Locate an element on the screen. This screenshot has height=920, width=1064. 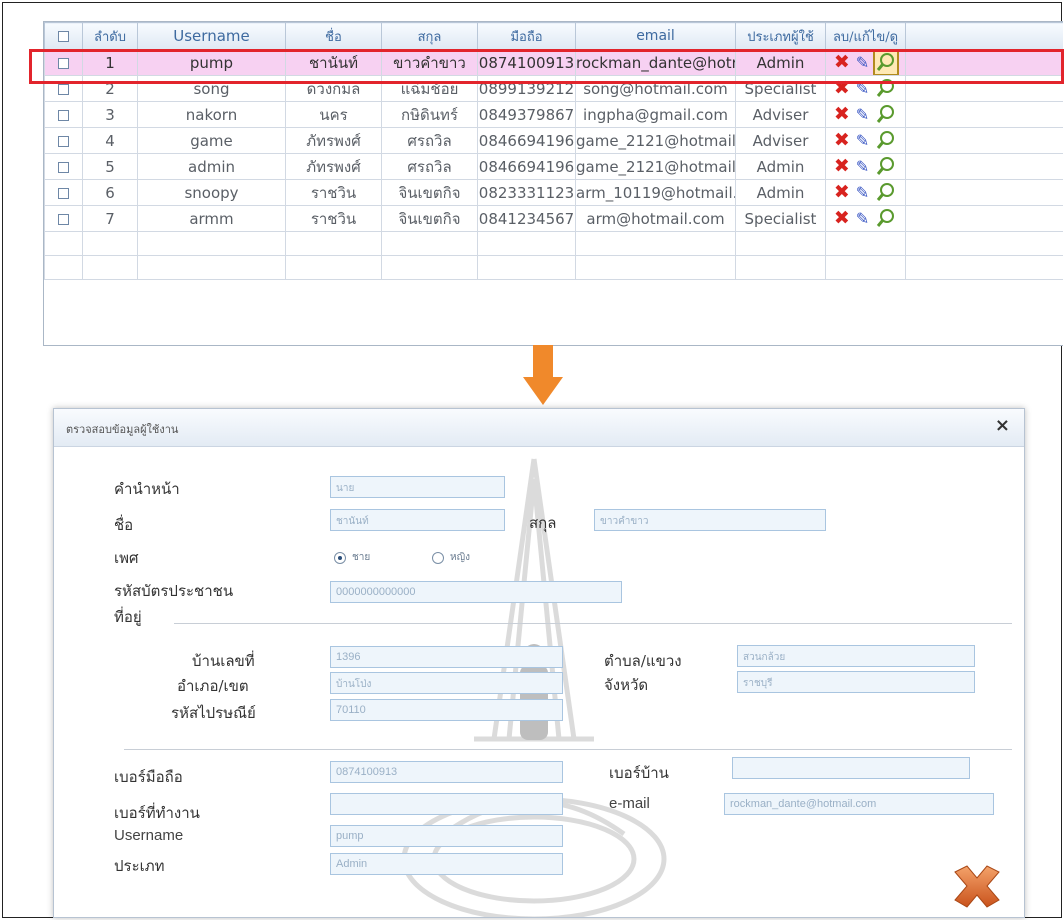
gender-female-text: หญิง is located at coordinates (460, 557).